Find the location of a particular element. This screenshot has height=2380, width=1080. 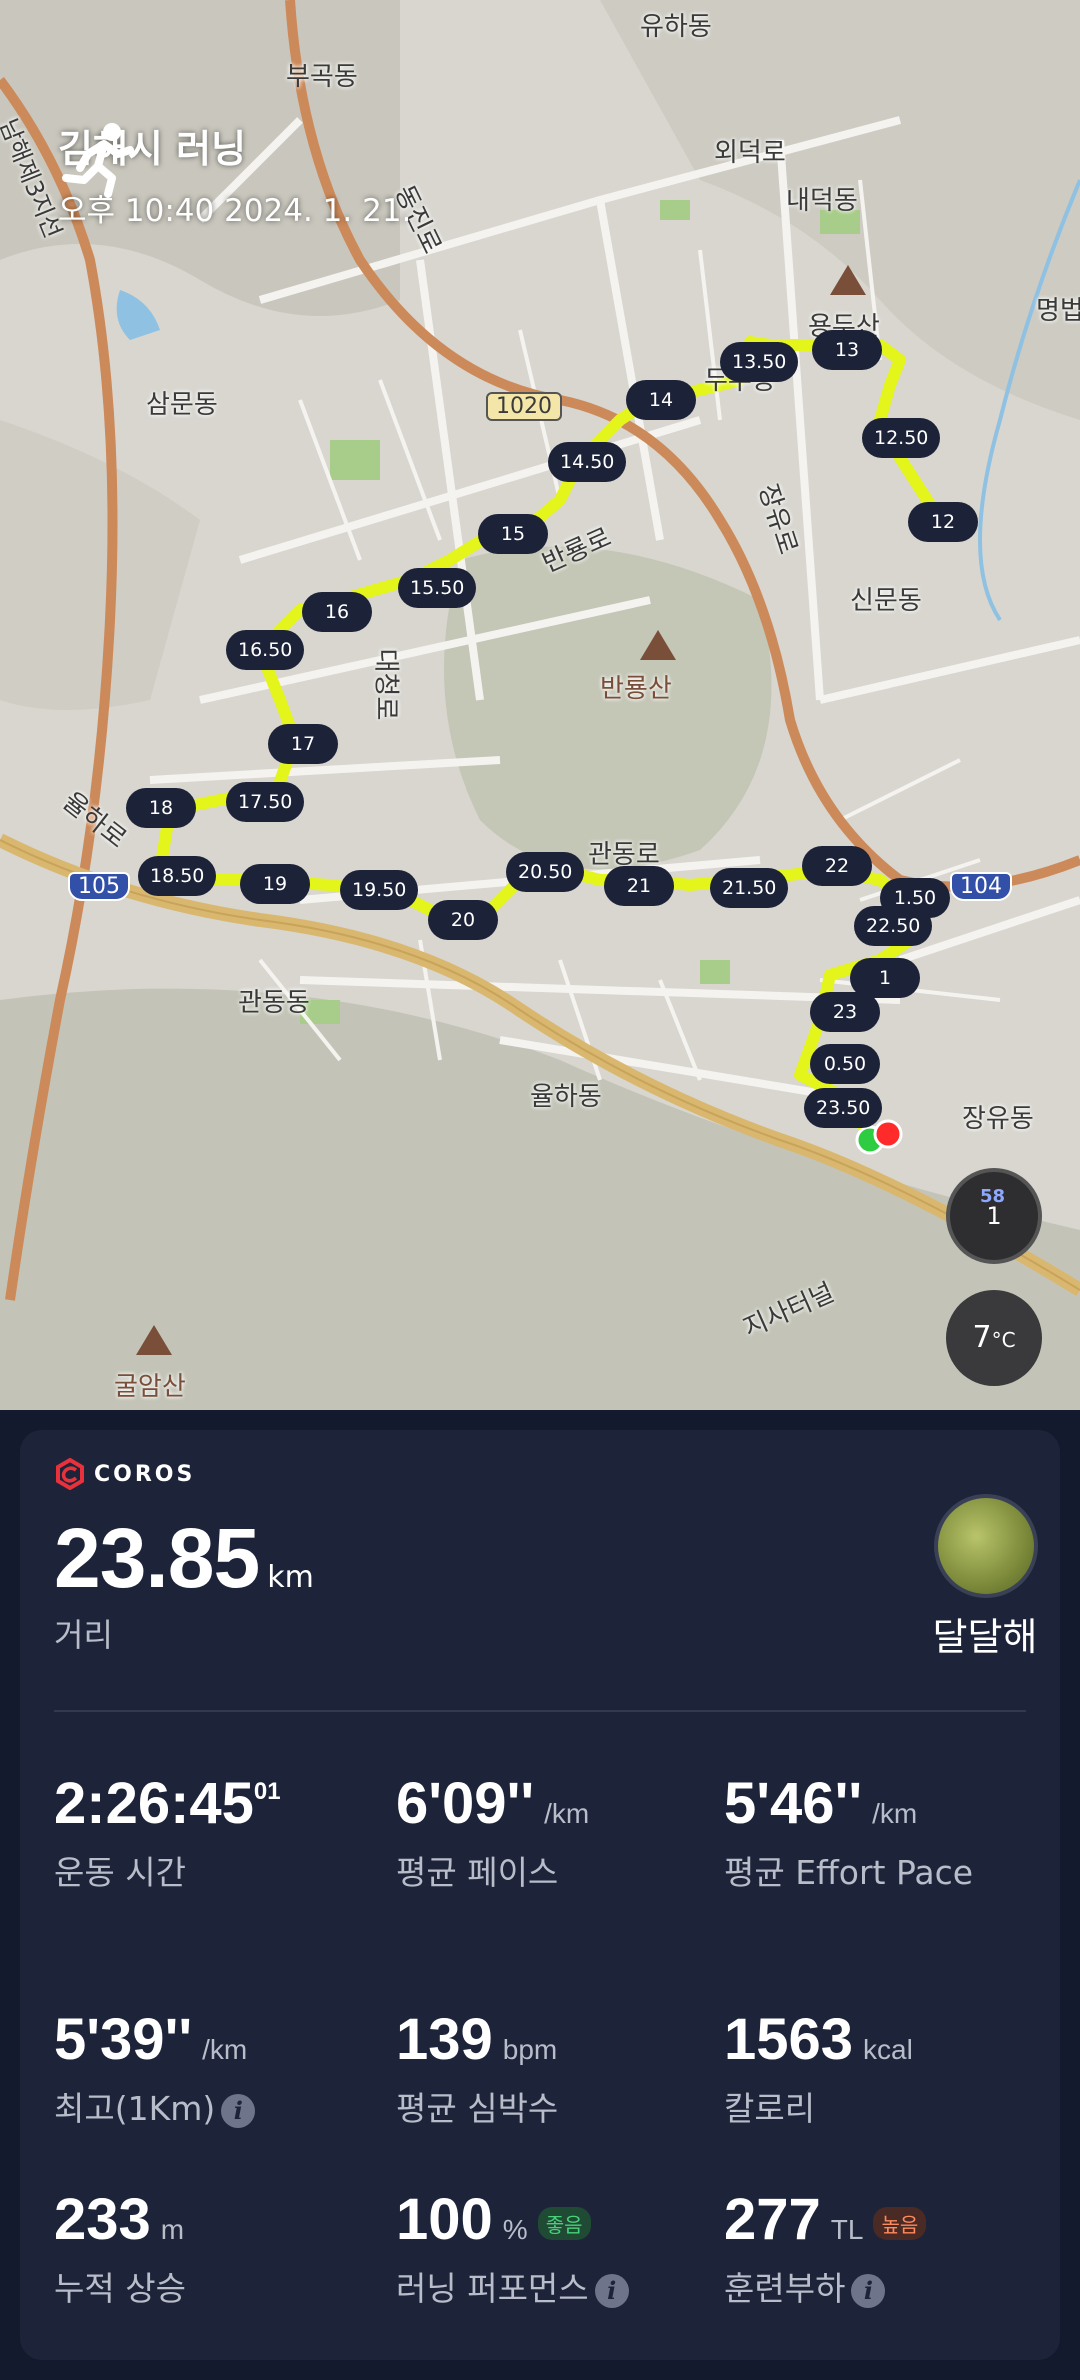

distance-unit: km is located at coordinates (290, 1577).